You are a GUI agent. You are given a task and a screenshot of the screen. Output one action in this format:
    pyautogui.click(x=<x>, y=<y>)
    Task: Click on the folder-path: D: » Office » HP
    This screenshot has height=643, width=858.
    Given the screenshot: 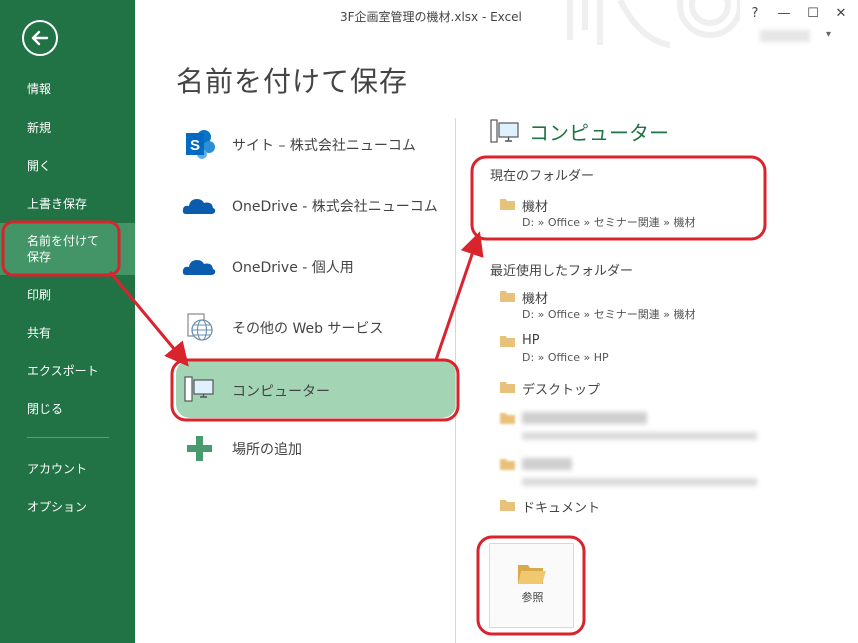 What is the action you would take?
    pyautogui.click(x=565, y=357)
    